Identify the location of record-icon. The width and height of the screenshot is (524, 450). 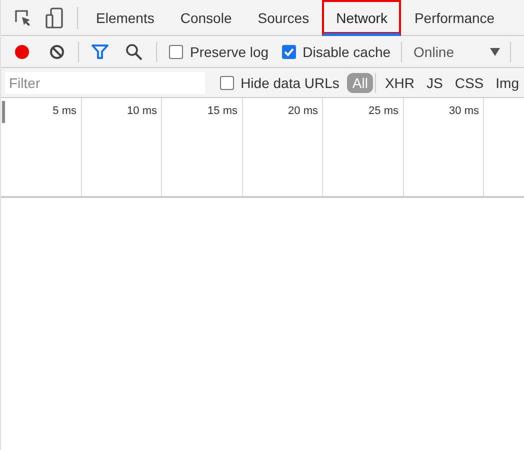
(22, 52).